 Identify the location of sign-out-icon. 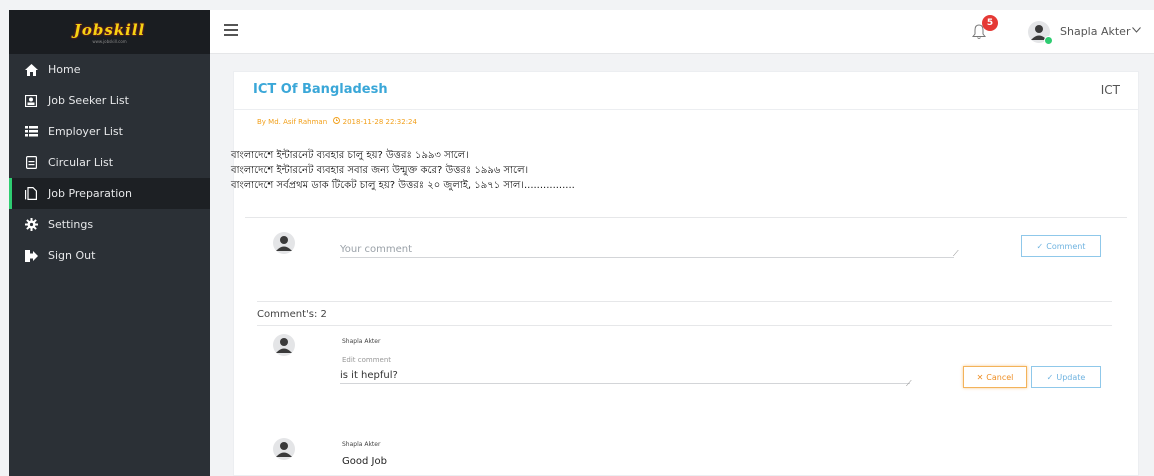
(31, 256).